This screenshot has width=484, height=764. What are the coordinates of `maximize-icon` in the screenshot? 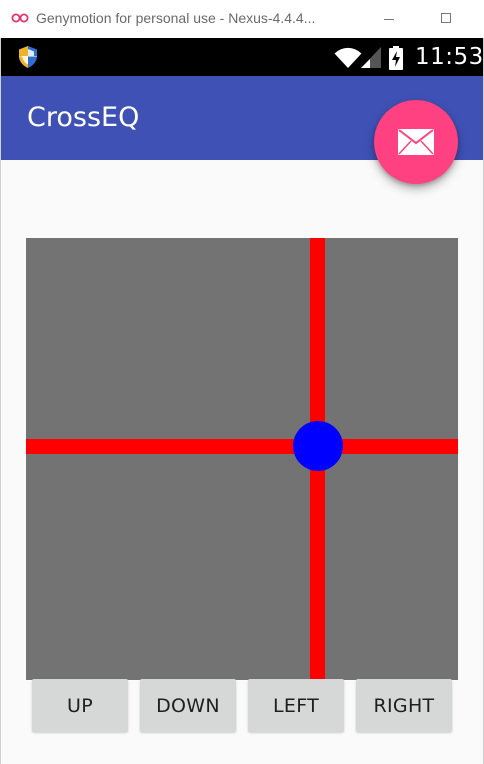 It's located at (446, 18).